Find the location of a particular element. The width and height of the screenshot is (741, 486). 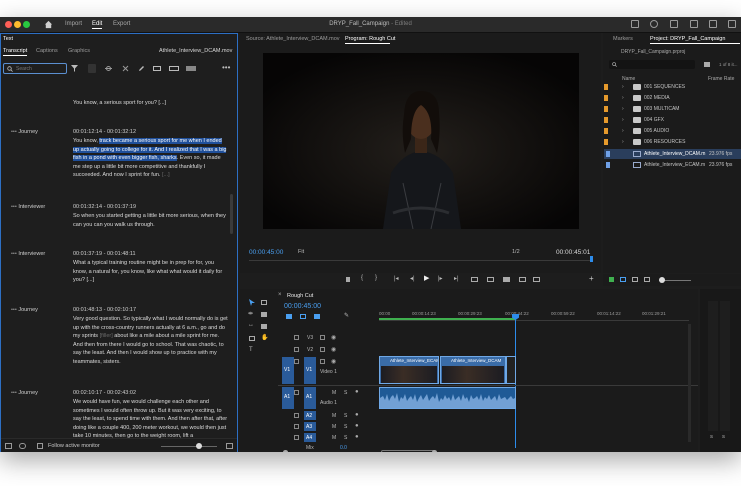

chat-icon is located at coordinates (694, 24).